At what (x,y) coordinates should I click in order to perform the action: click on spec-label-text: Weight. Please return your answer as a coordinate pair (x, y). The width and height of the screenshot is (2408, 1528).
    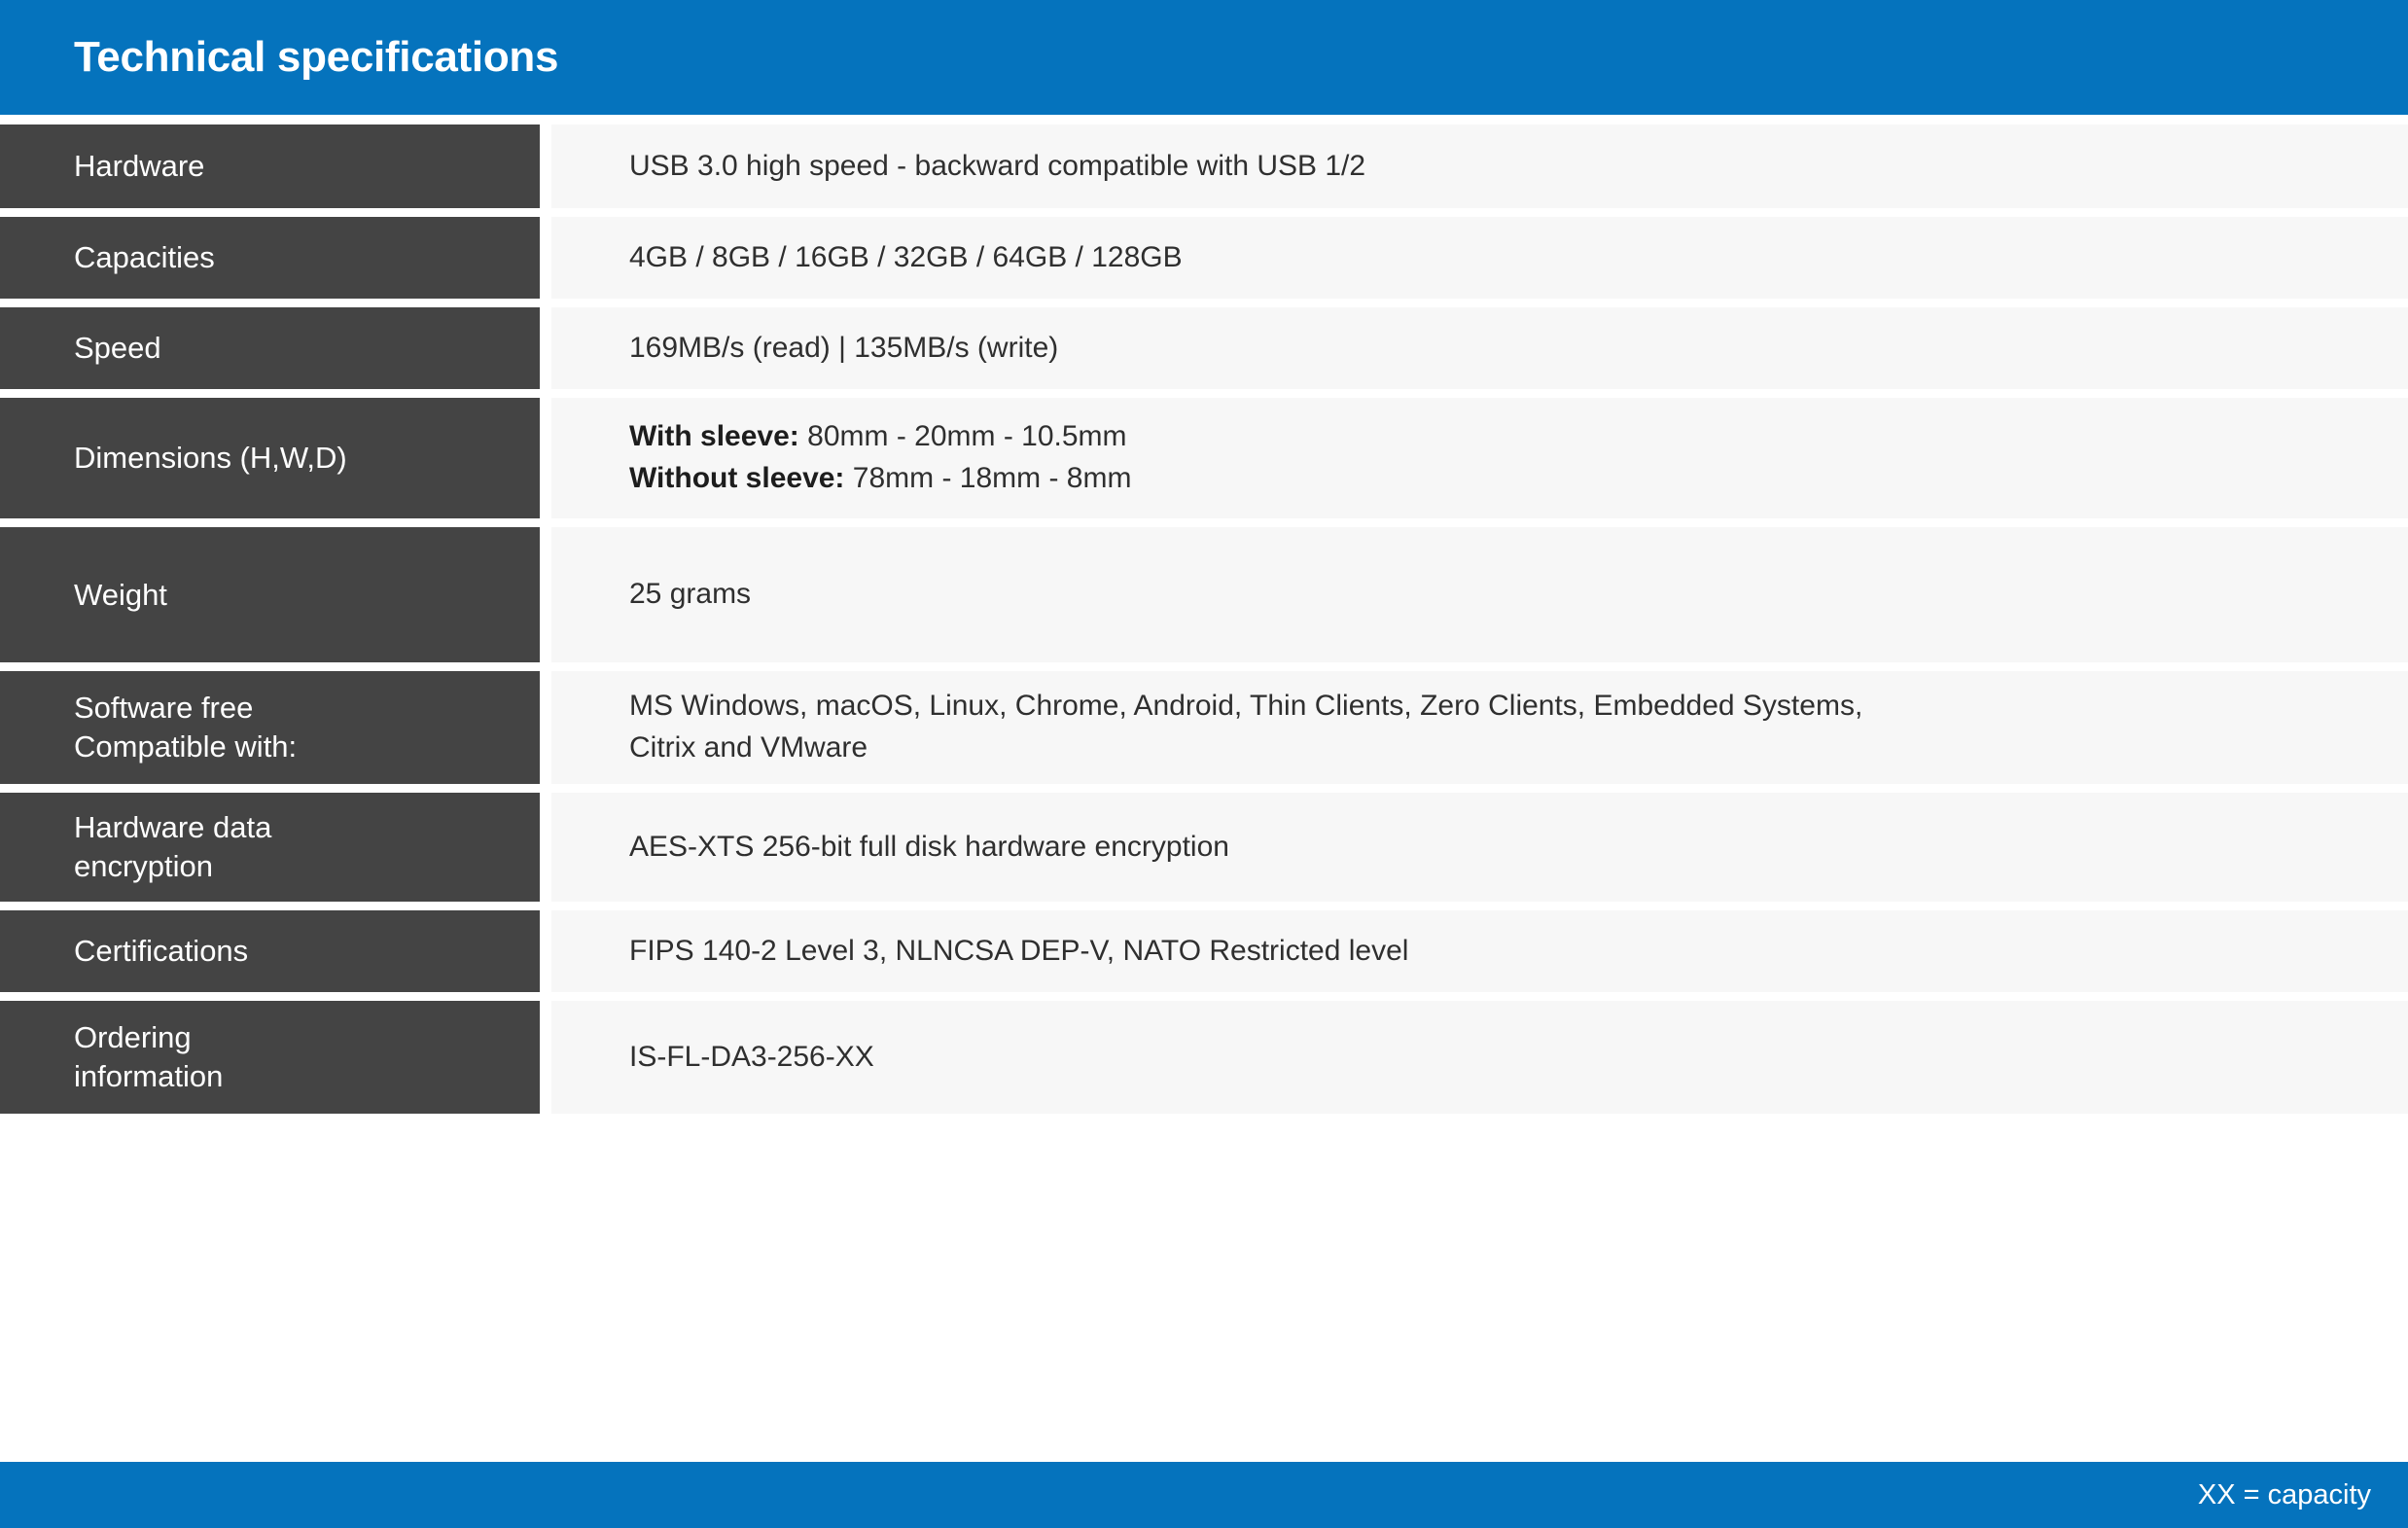
    Looking at the image, I should click on (121, 594).